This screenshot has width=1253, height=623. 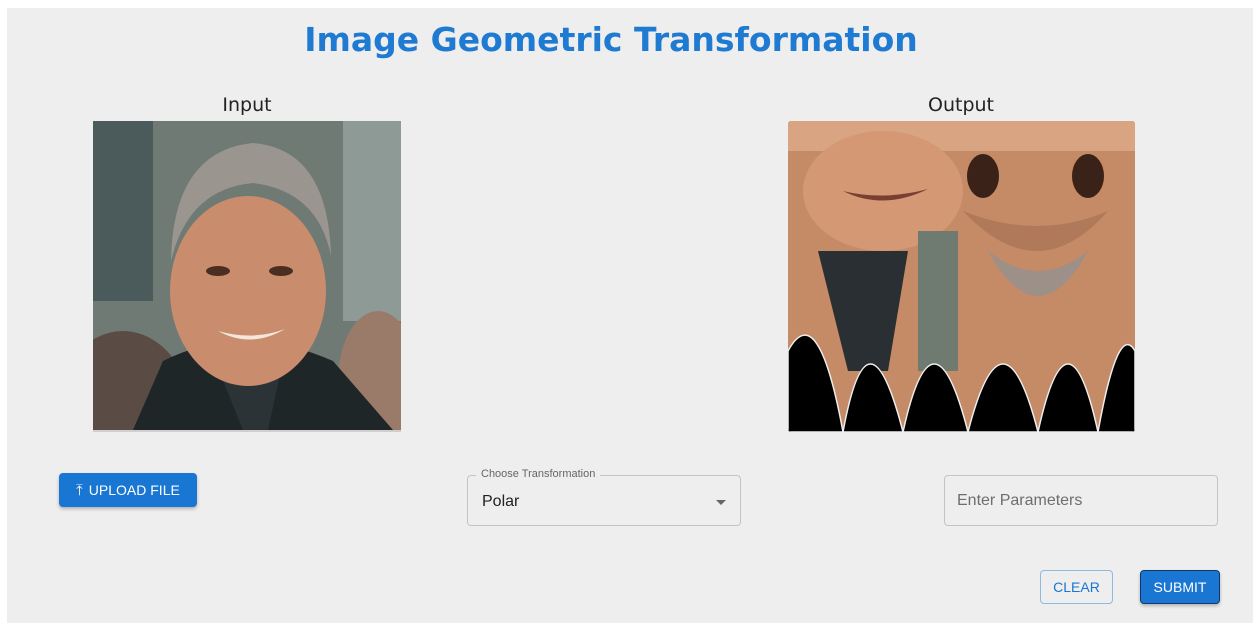 What do you see at coordinates (961, 105) in the screenshot?
I see `output-label: Output` at bounding box center [961, 105].